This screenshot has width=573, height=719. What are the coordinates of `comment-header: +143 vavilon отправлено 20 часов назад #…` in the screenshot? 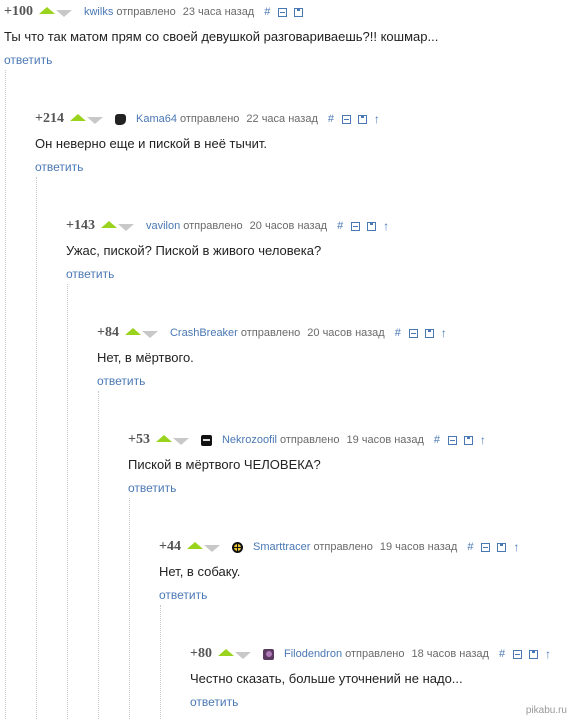 It's located at (227, 226).